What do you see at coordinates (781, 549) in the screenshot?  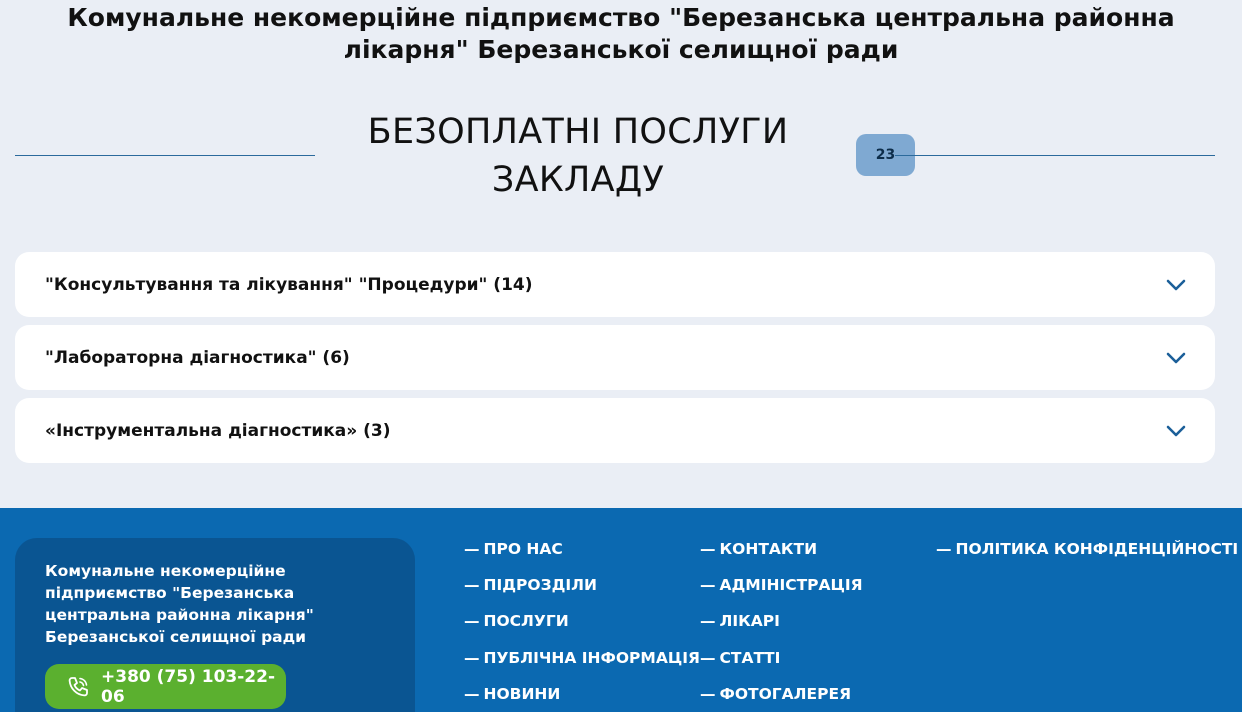 I see `footer-link-contacts: — КОНТАКТИ` at bounding box center [781, 549].